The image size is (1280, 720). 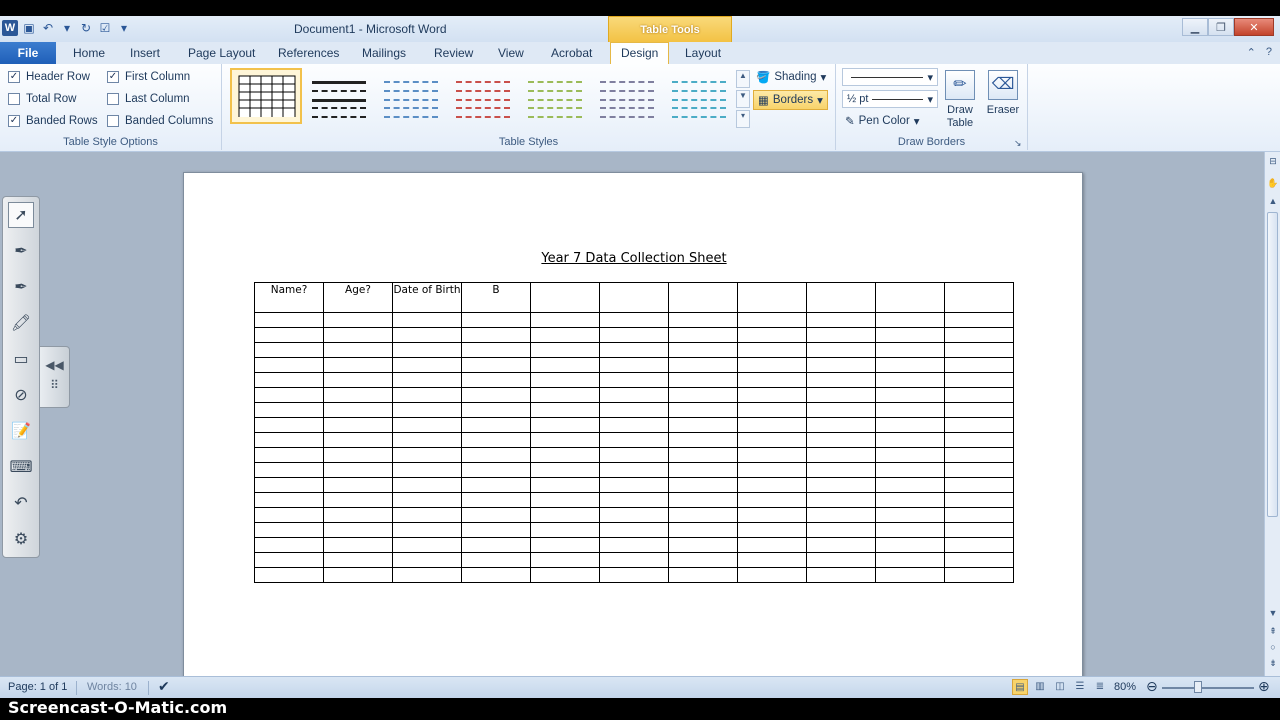 What do you see at coordinates (54, 365) in the screenshot?
I see `collapse-icon: ◀◀` at bounding box center [54, 365].